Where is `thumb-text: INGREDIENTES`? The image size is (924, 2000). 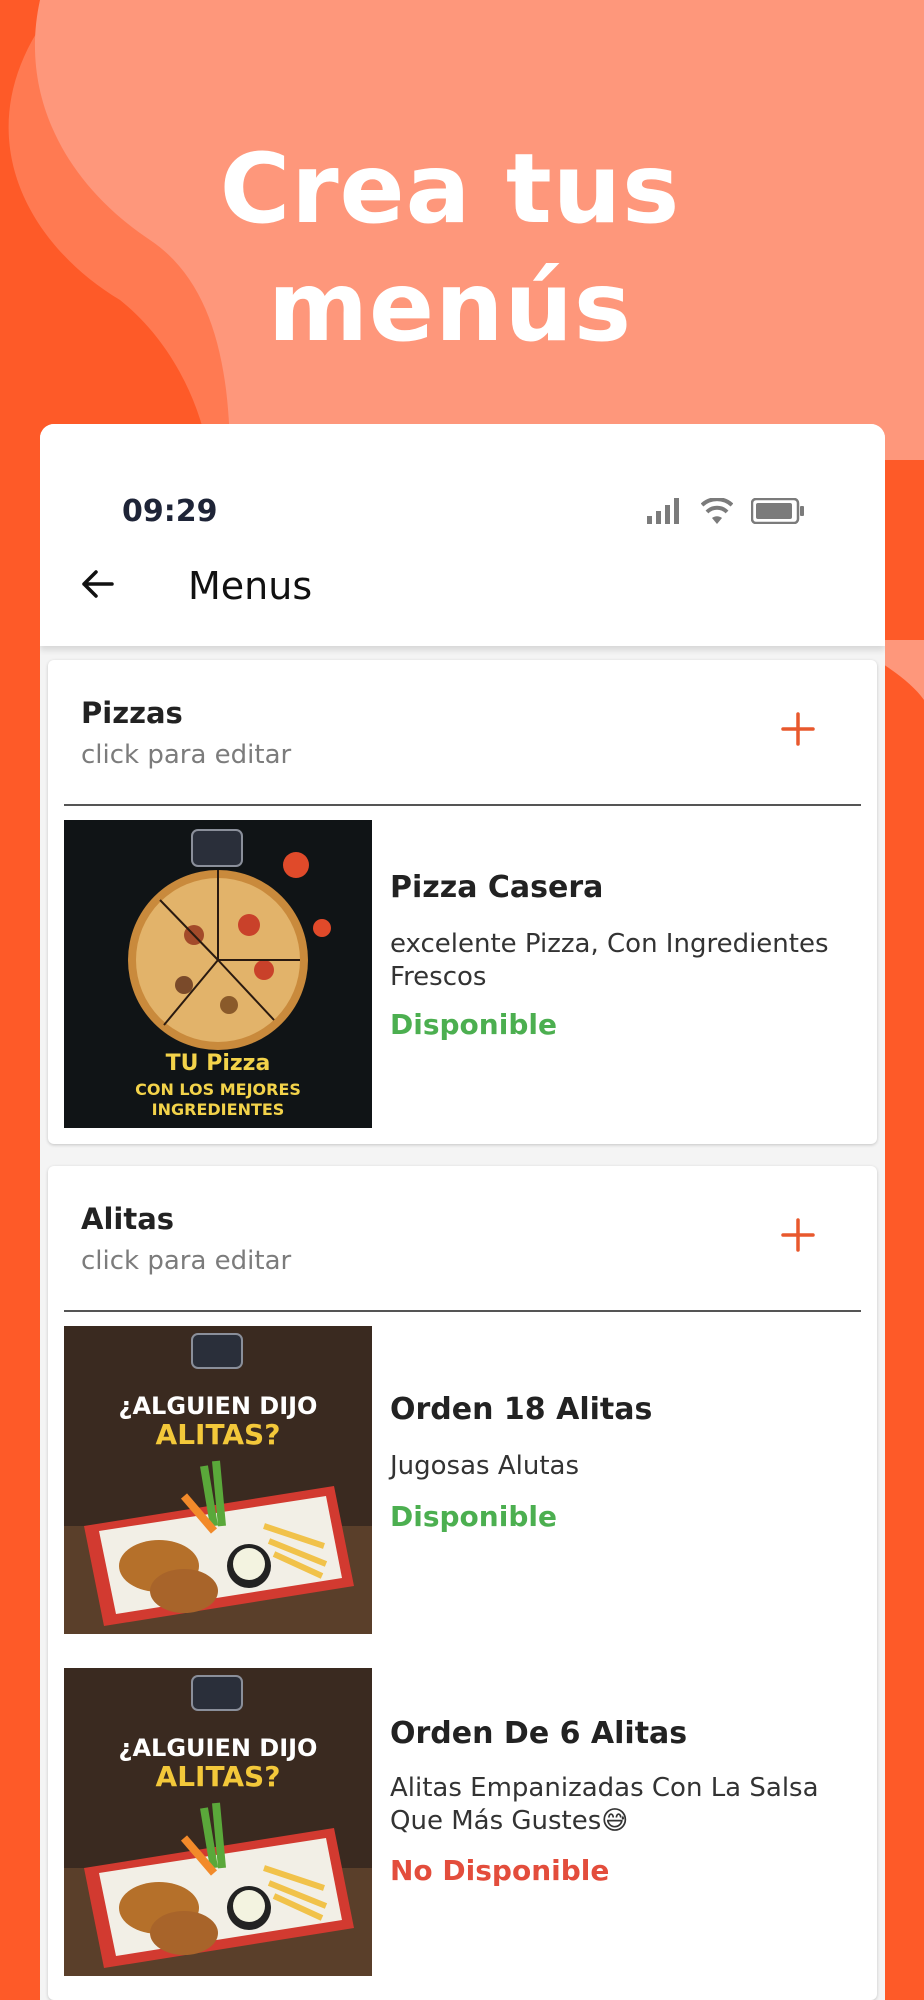
thumb-text: INGREDIENTES is located at coordinates (218, 1109).